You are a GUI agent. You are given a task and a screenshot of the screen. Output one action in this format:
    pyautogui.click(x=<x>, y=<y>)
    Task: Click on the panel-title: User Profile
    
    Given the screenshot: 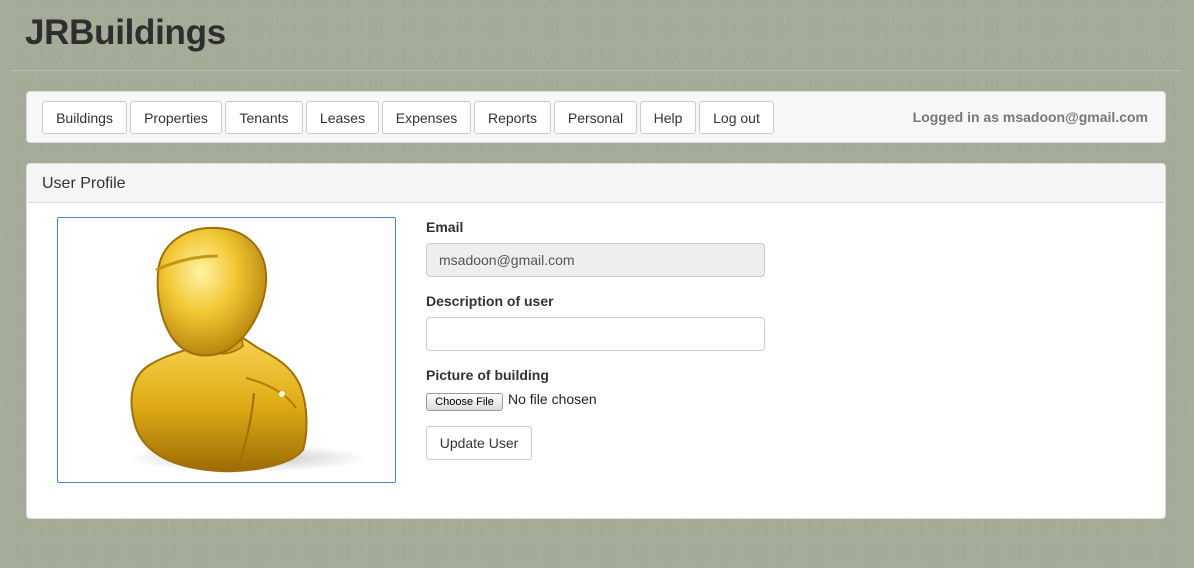 What is the action you would take?
    pyautogui.click(x=596, y=183)
    